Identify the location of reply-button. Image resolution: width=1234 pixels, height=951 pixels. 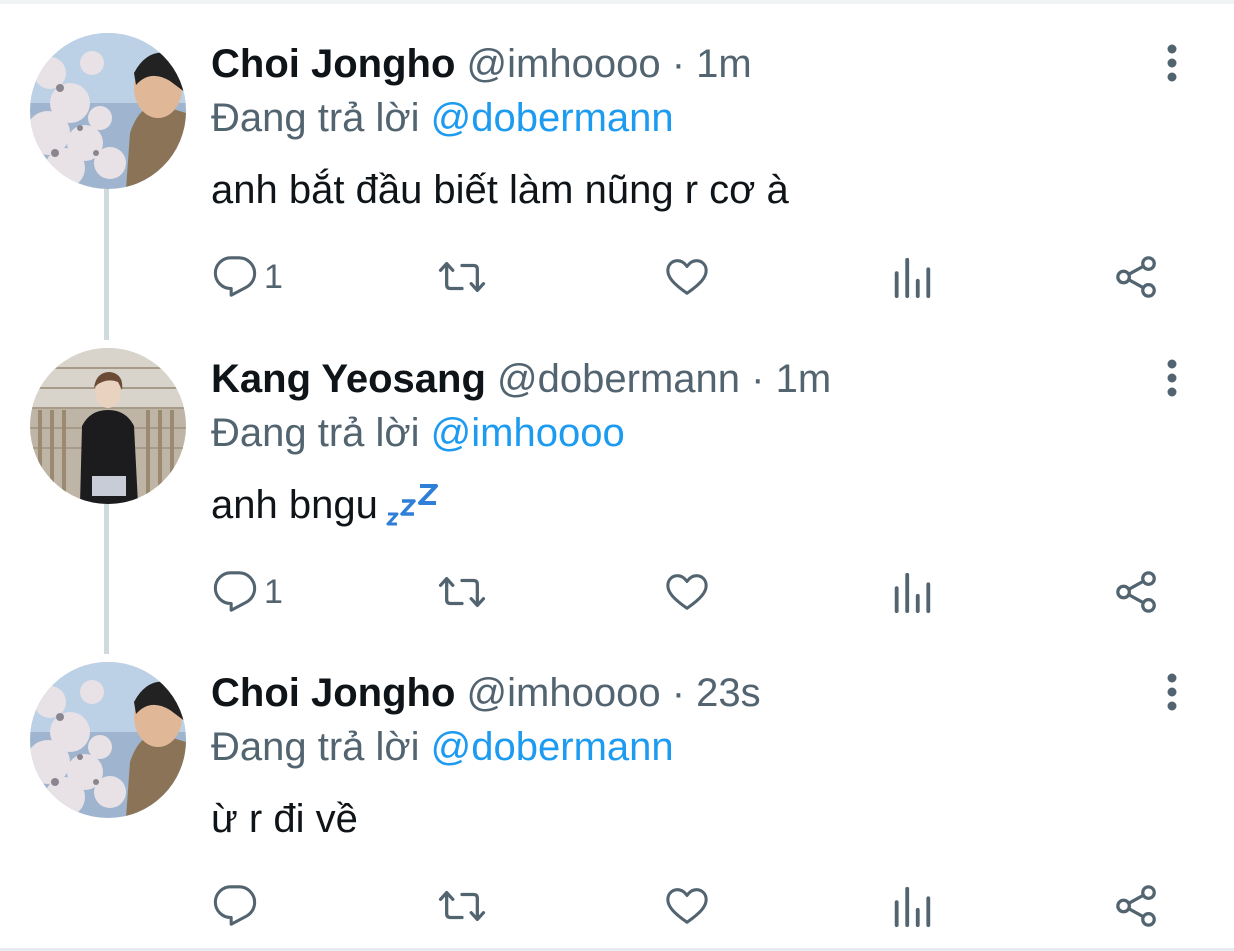
(238, 906).